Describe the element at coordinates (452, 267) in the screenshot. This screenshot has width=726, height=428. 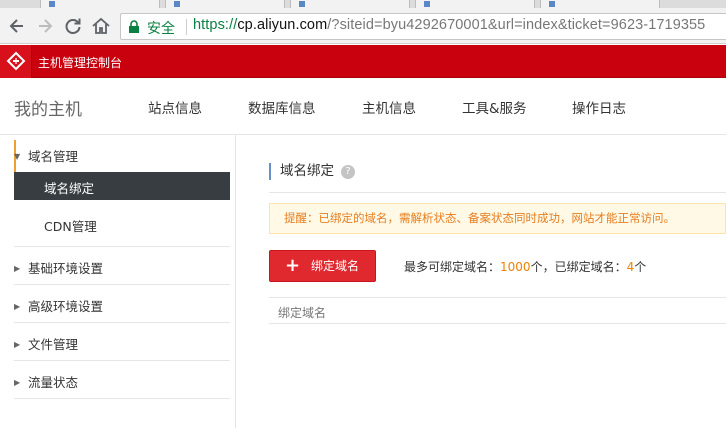
I see `quota-max-prefix: 最多可绑定域名：` at that location.